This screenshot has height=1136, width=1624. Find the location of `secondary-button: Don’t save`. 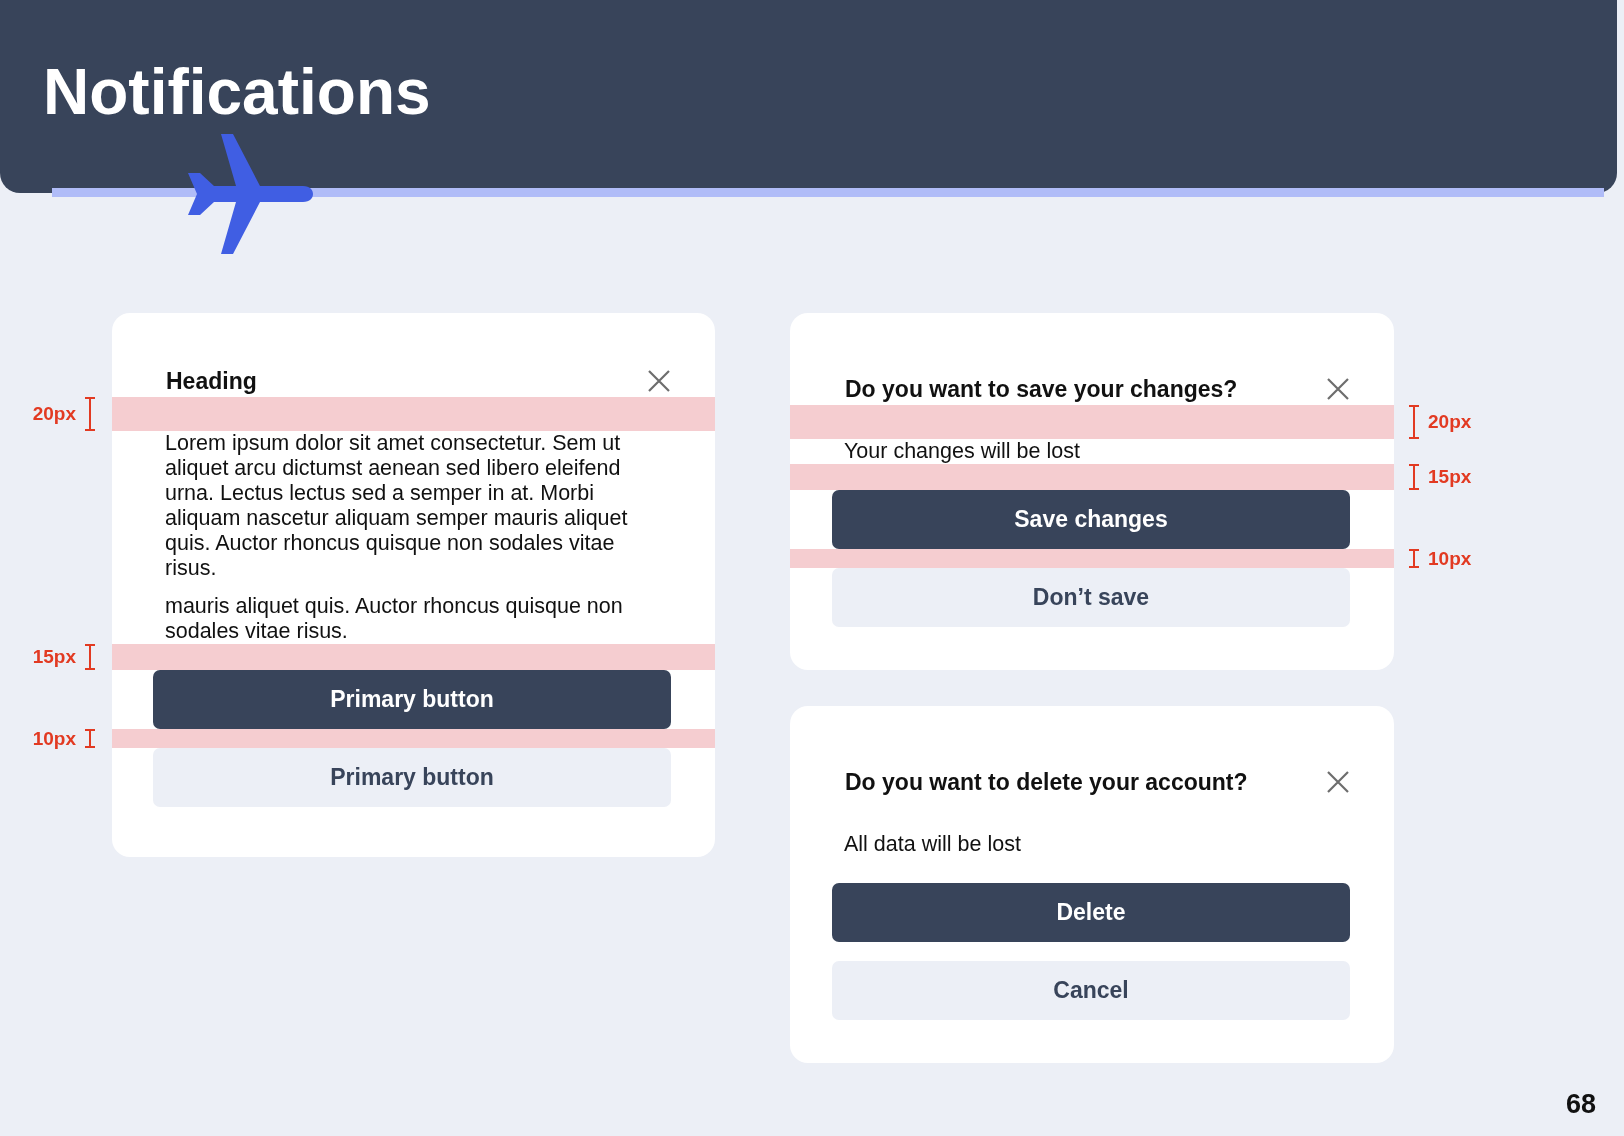

secondary-button: Don’t save is located at coordinates (1091, 597).